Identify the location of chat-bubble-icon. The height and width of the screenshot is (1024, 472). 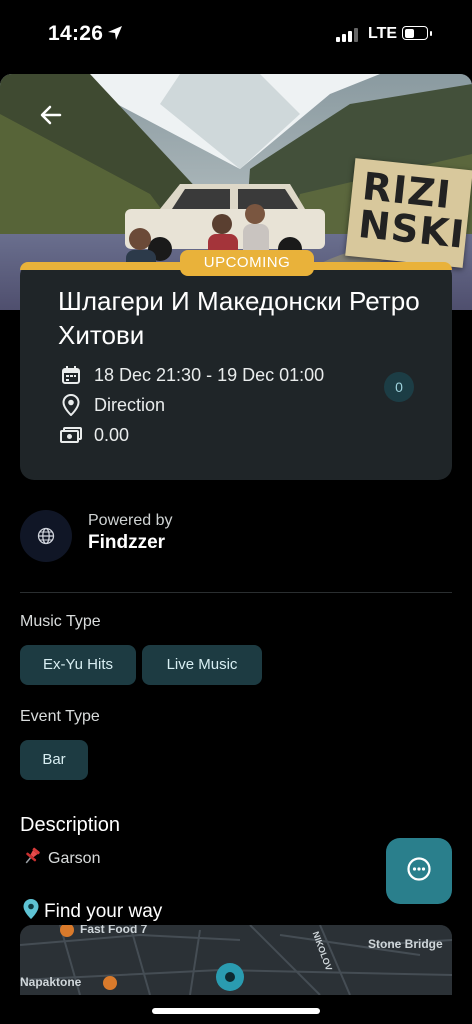
(419, 871).